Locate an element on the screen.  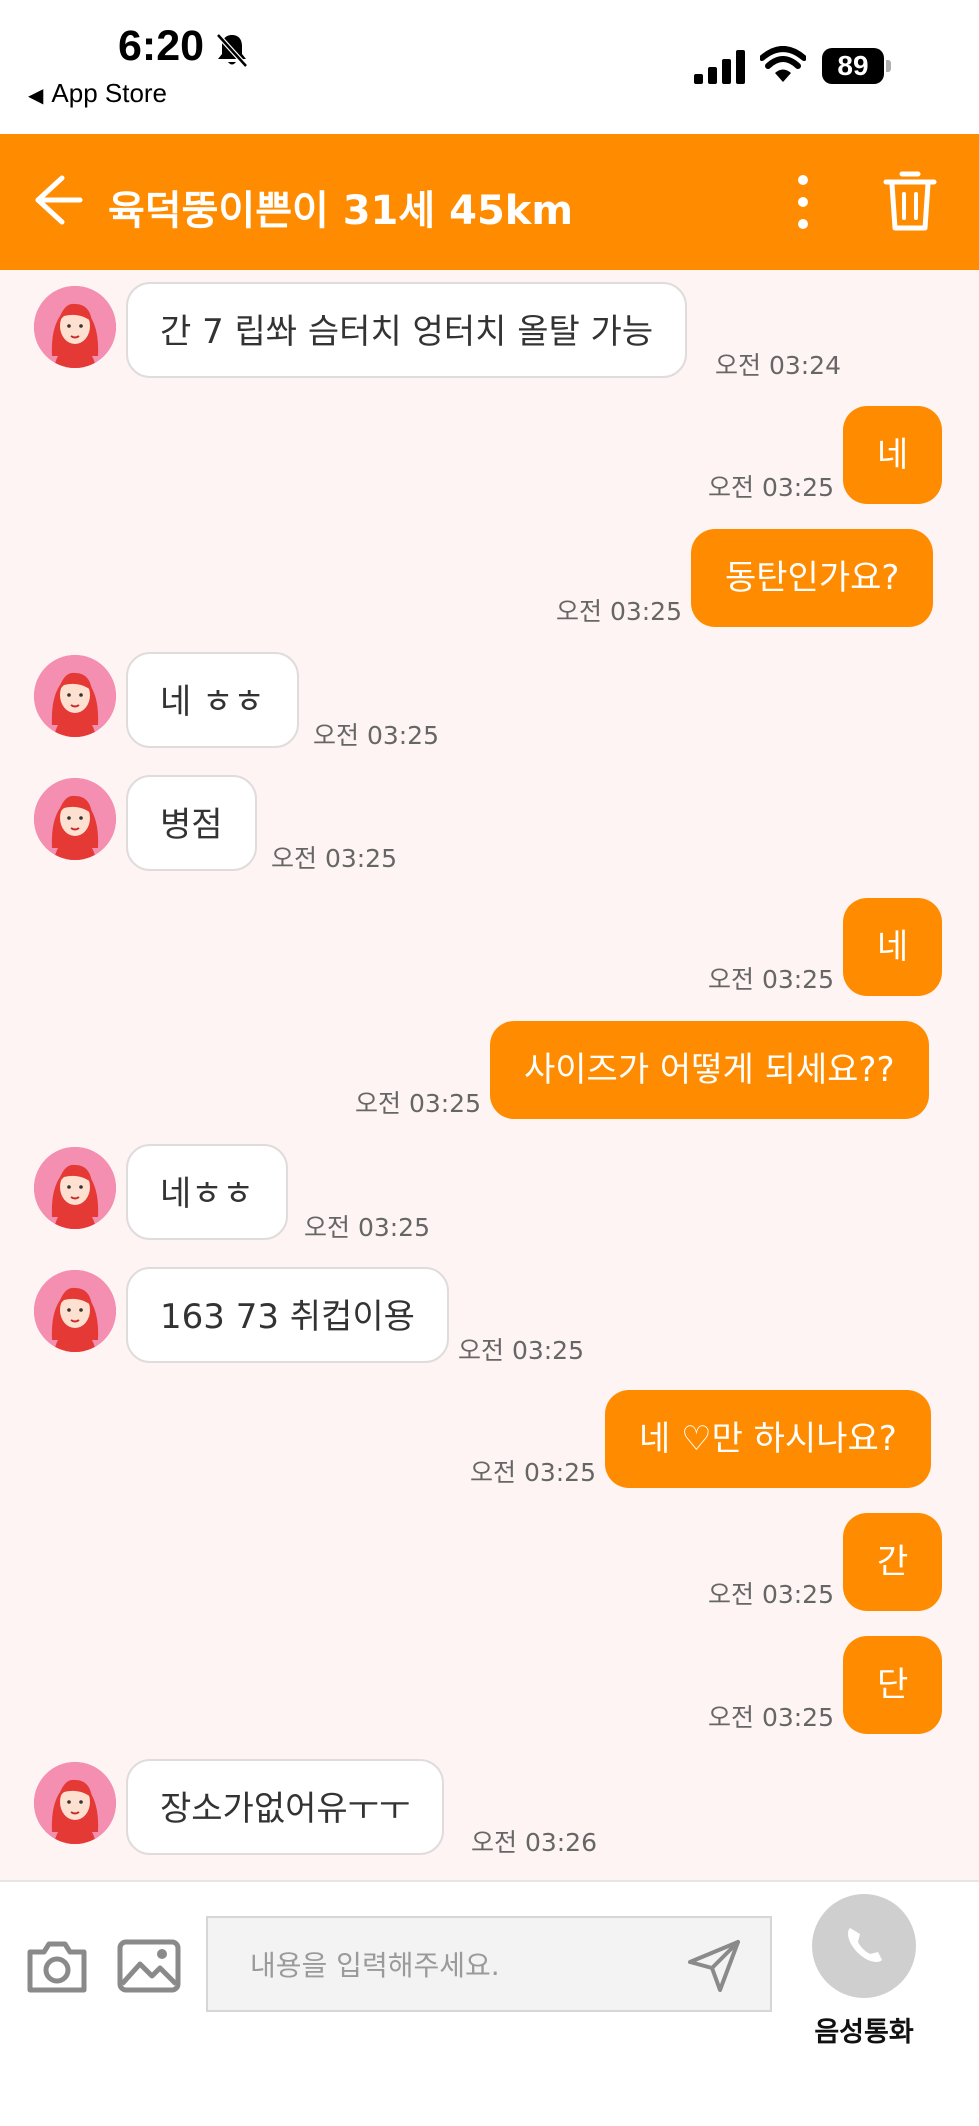
message-bubble-incoming: 병점 is located at coordinates (191, 823).